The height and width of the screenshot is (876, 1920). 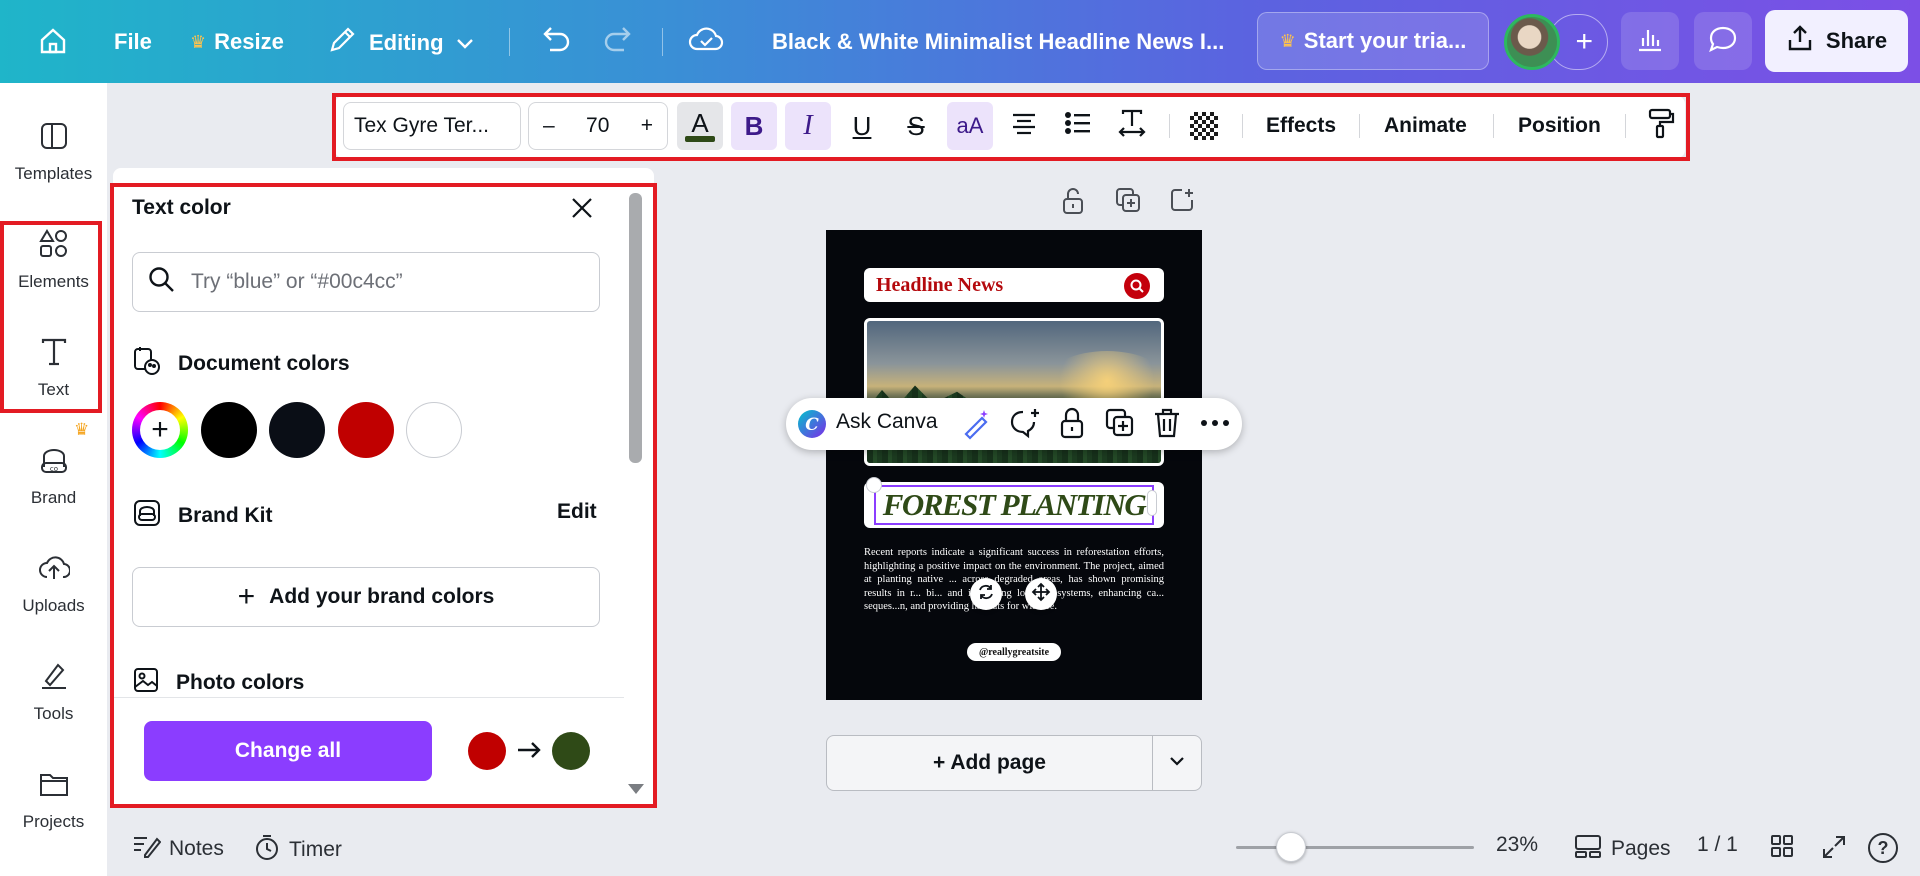 I want to click on resize-button: ♛ Resize, so click(x=237, y=42).